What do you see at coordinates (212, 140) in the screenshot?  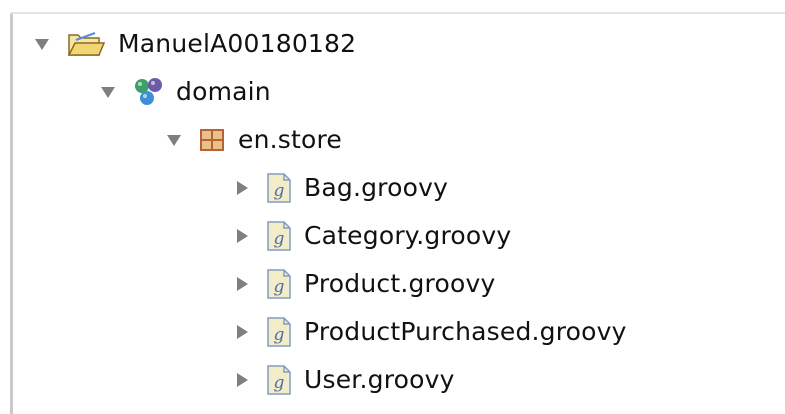 I see `package-icon` at bounding box center [212, 140].